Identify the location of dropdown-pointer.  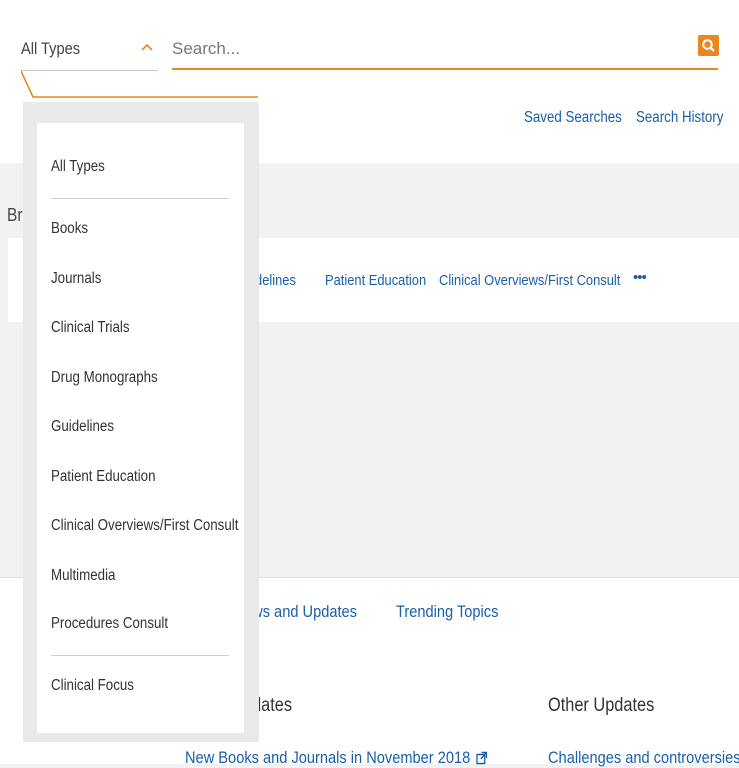
(139, 84).